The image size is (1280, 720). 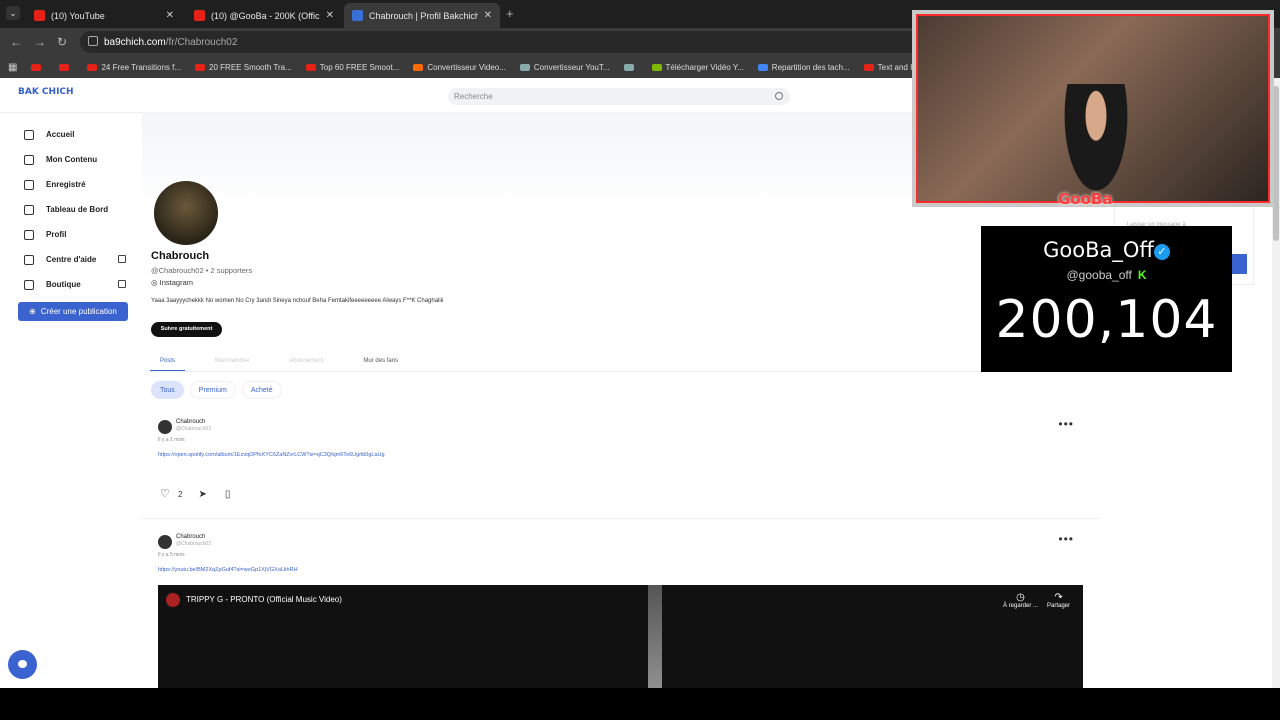 I want to click on tab-abonnement: Abonnement, so click(x=306, y=362).